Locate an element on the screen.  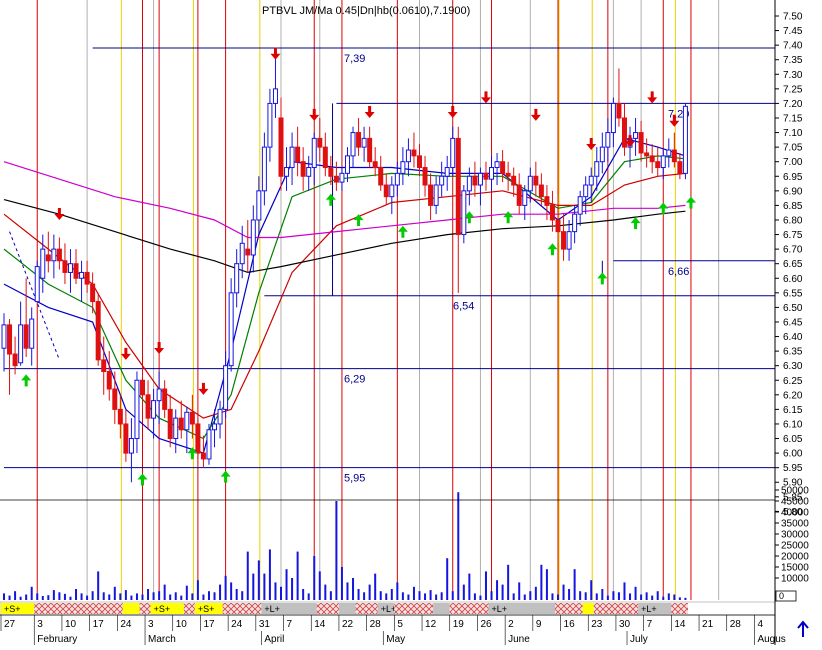
price-tick-label: 6.35 is located at coordinates (793, 352).